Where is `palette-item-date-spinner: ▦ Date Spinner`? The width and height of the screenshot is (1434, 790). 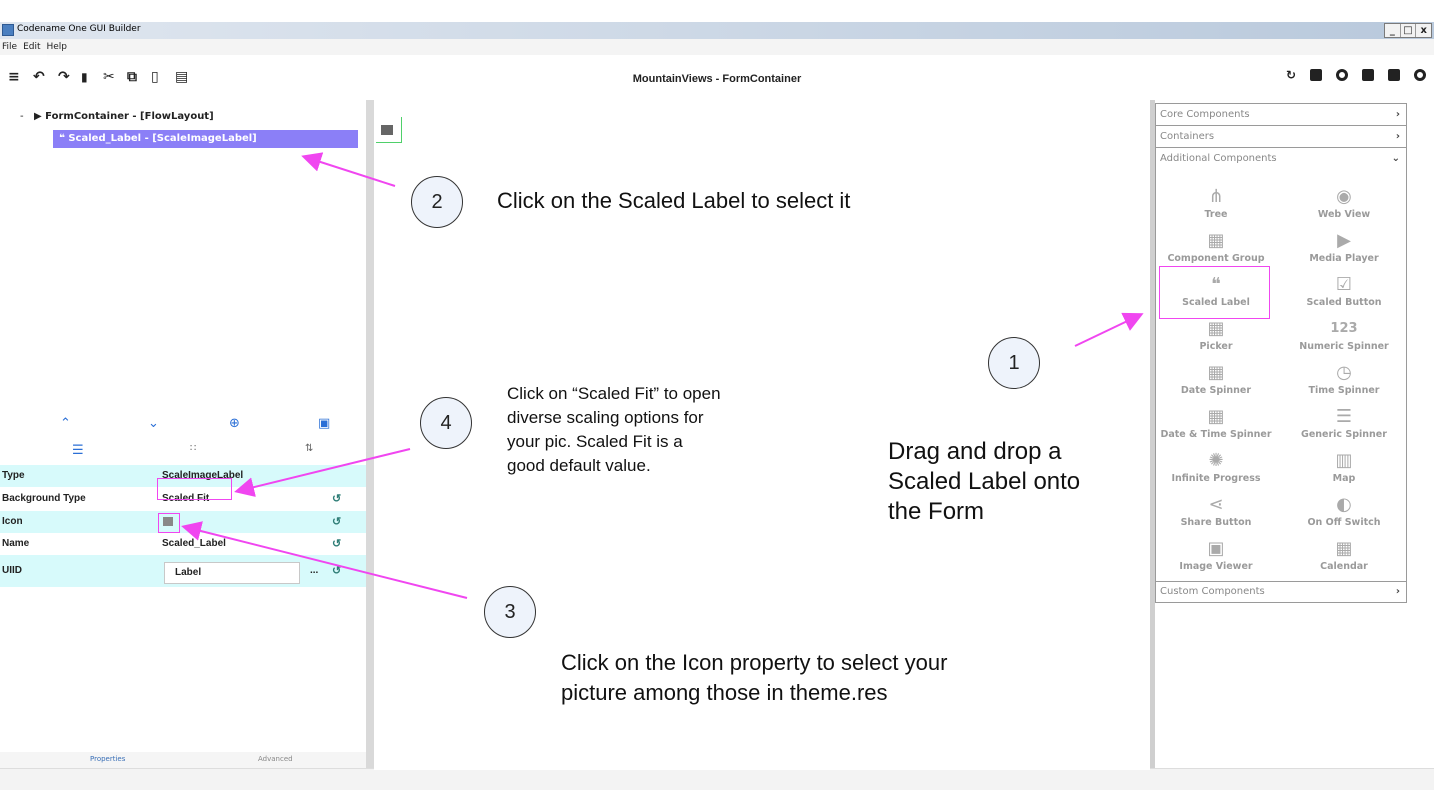 palette-item-date-spinner: ▦ Date Spinner is located at coordinates (1216, 383).